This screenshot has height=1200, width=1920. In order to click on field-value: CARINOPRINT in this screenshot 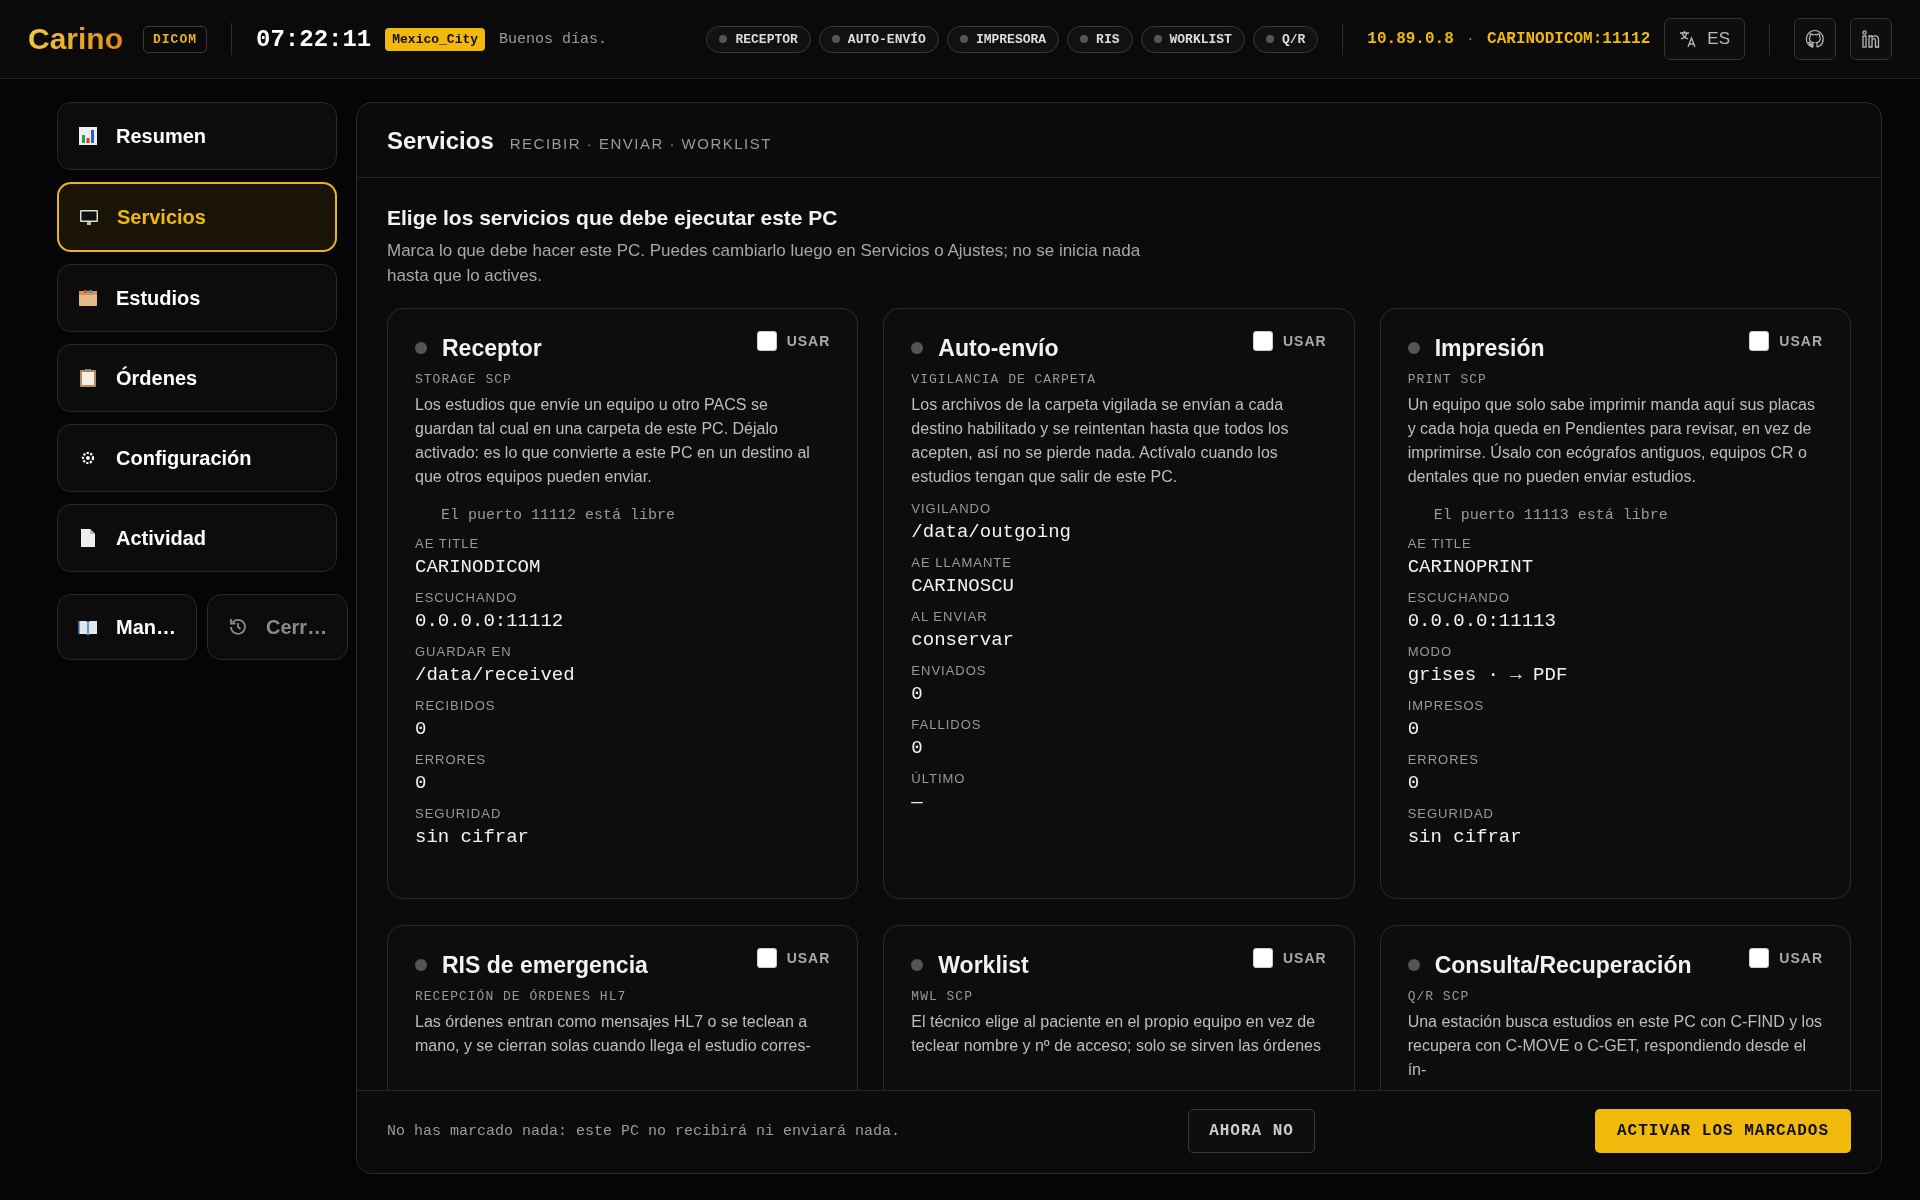, I will do `click(1471, 567)`.